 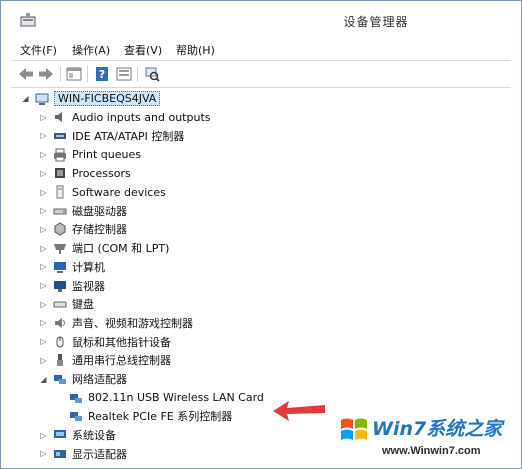 I want to click on tree-item-category: ▷ 显示适配器, so click(x=83, y=453).